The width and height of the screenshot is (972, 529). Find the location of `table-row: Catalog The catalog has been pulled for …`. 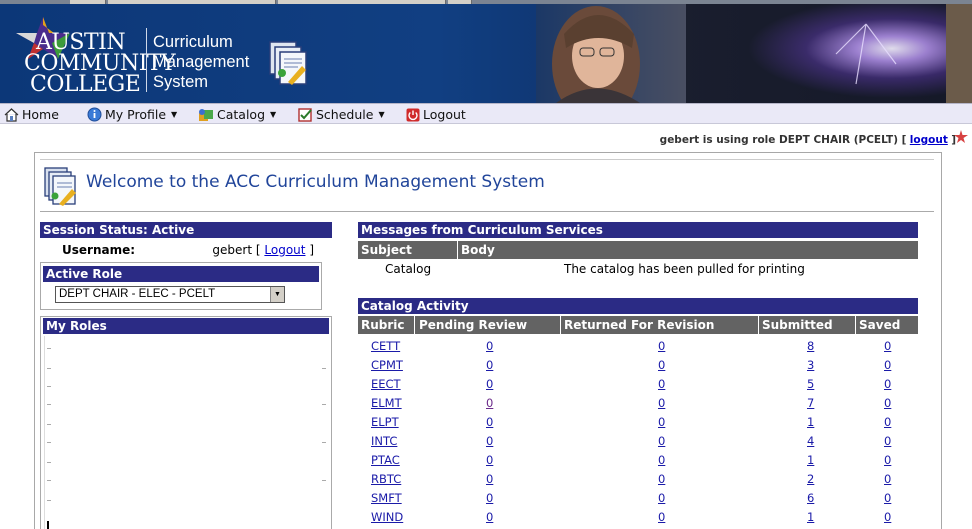

table-row: Catalog The catalog has been pulled for … is located at coordinates (638, 269).